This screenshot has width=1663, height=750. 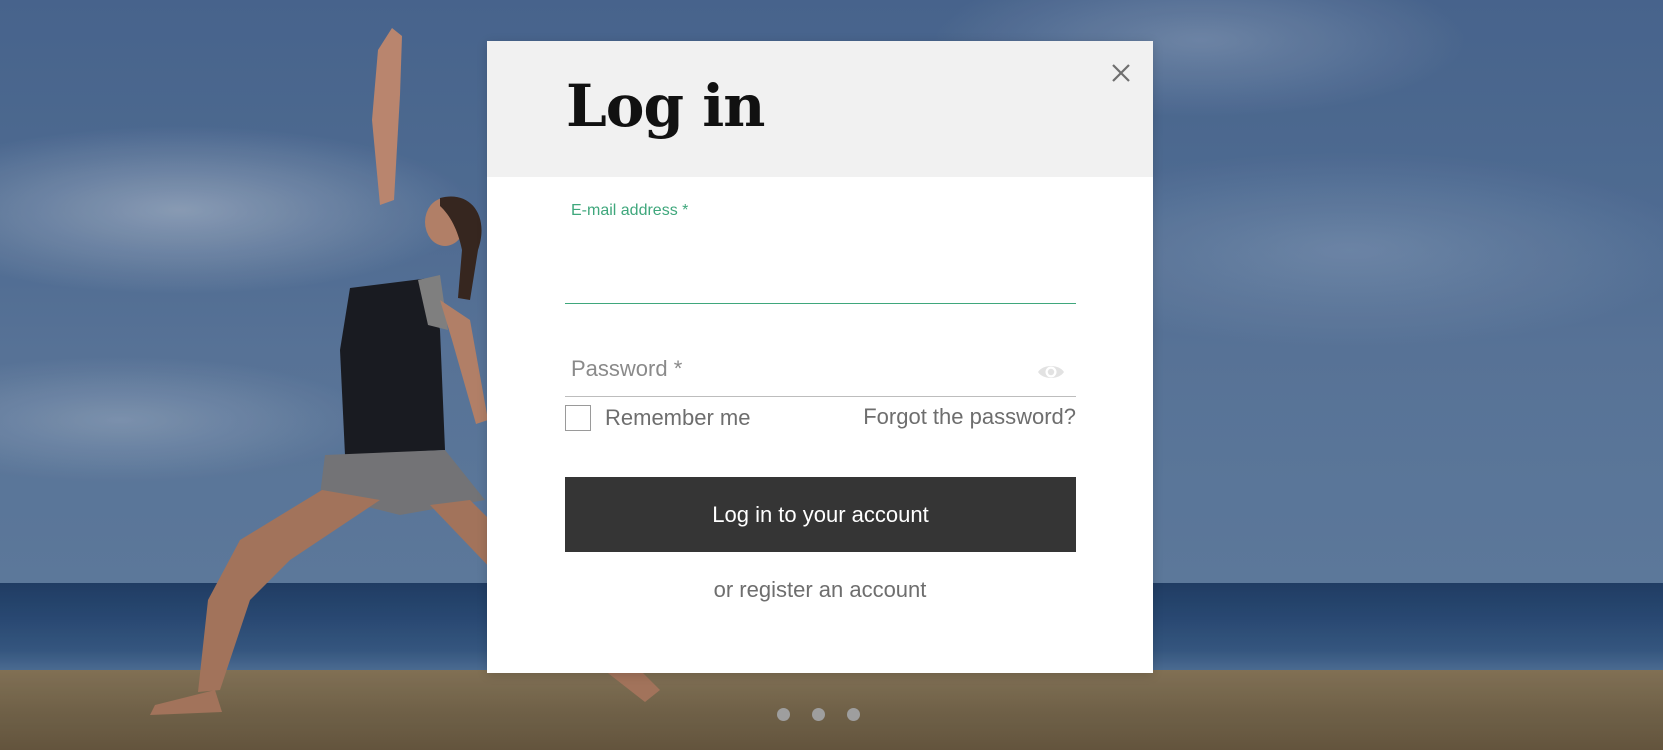 I want to click on checkbox-box, so click(x=578, y=418).